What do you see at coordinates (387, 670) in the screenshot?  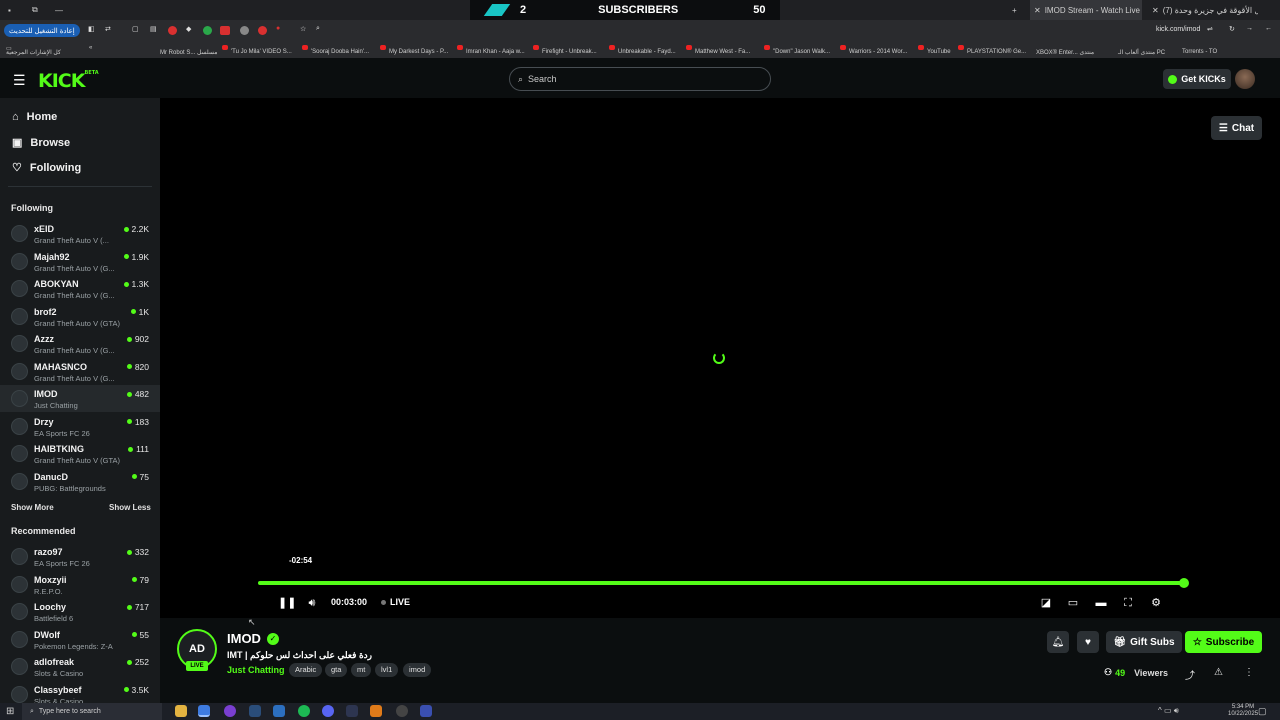 I see `stream-tag: lvl1` at bounding box center [387, 670].